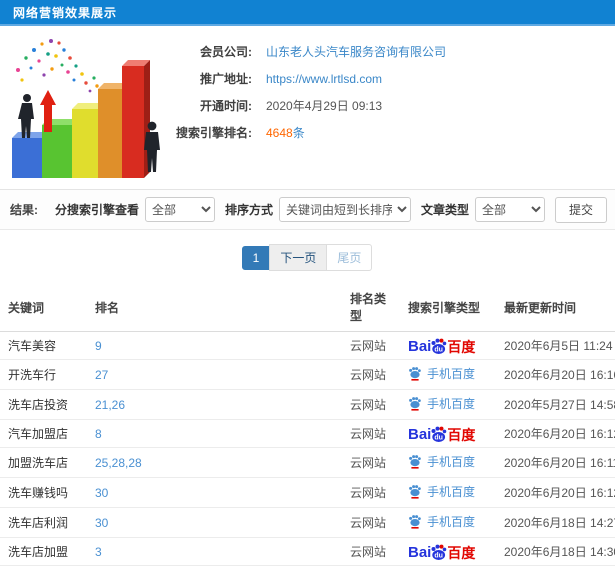 The height and width of the screenshot is (566, 615). What do you see at coordinates (96, 210) in the screenshot?
I see `engine-filter-label: 分搜索引擎查看` at bounding box center [96, 210].